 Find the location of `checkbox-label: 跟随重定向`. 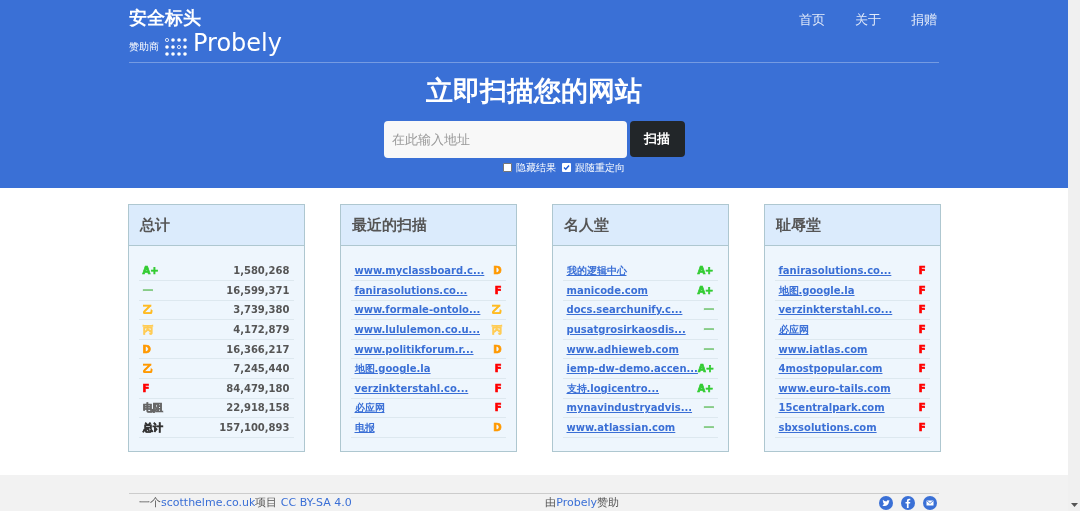

checkbox-label: 跟随重定向 is located at coordinates (600, 168).